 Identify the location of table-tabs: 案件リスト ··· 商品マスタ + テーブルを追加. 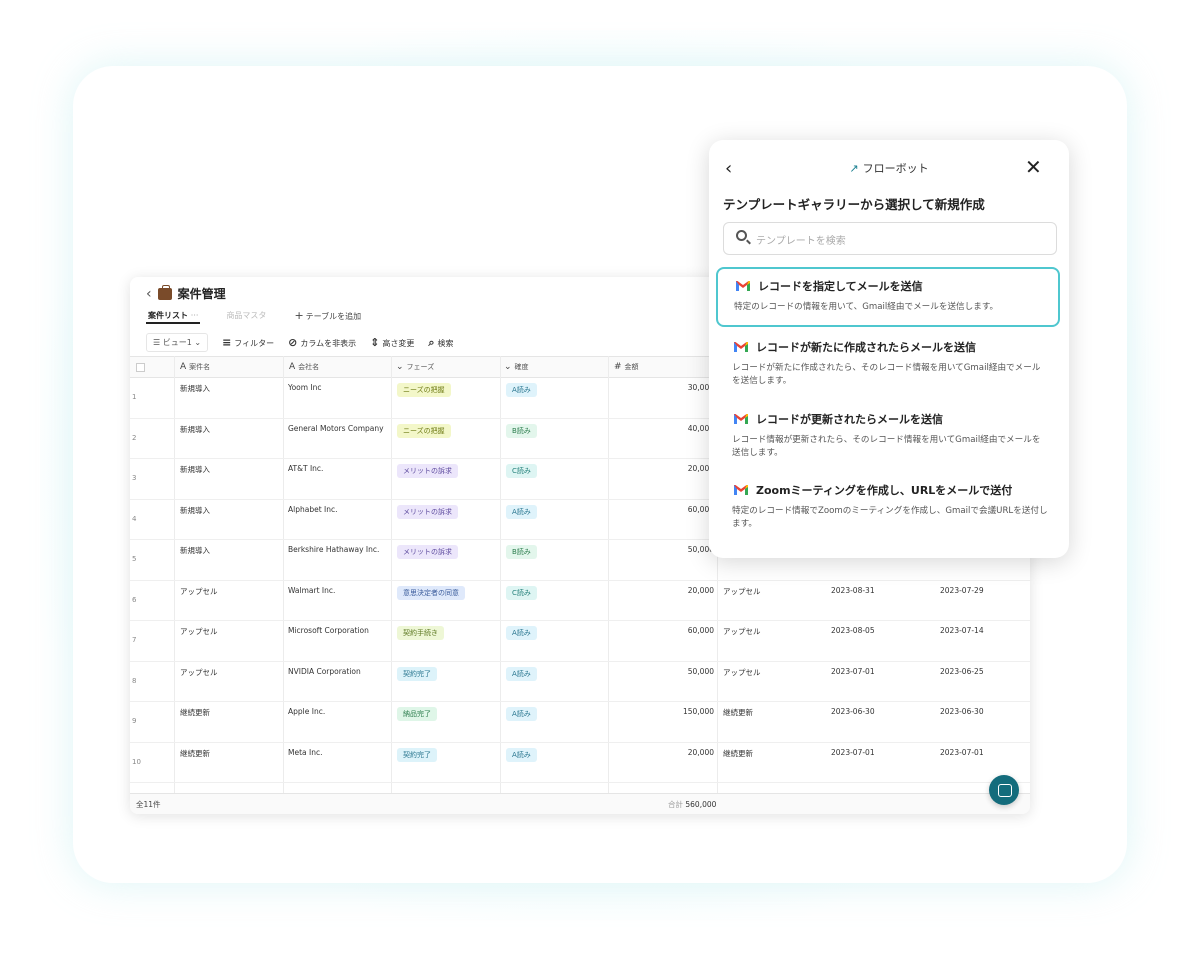
(254, 315).